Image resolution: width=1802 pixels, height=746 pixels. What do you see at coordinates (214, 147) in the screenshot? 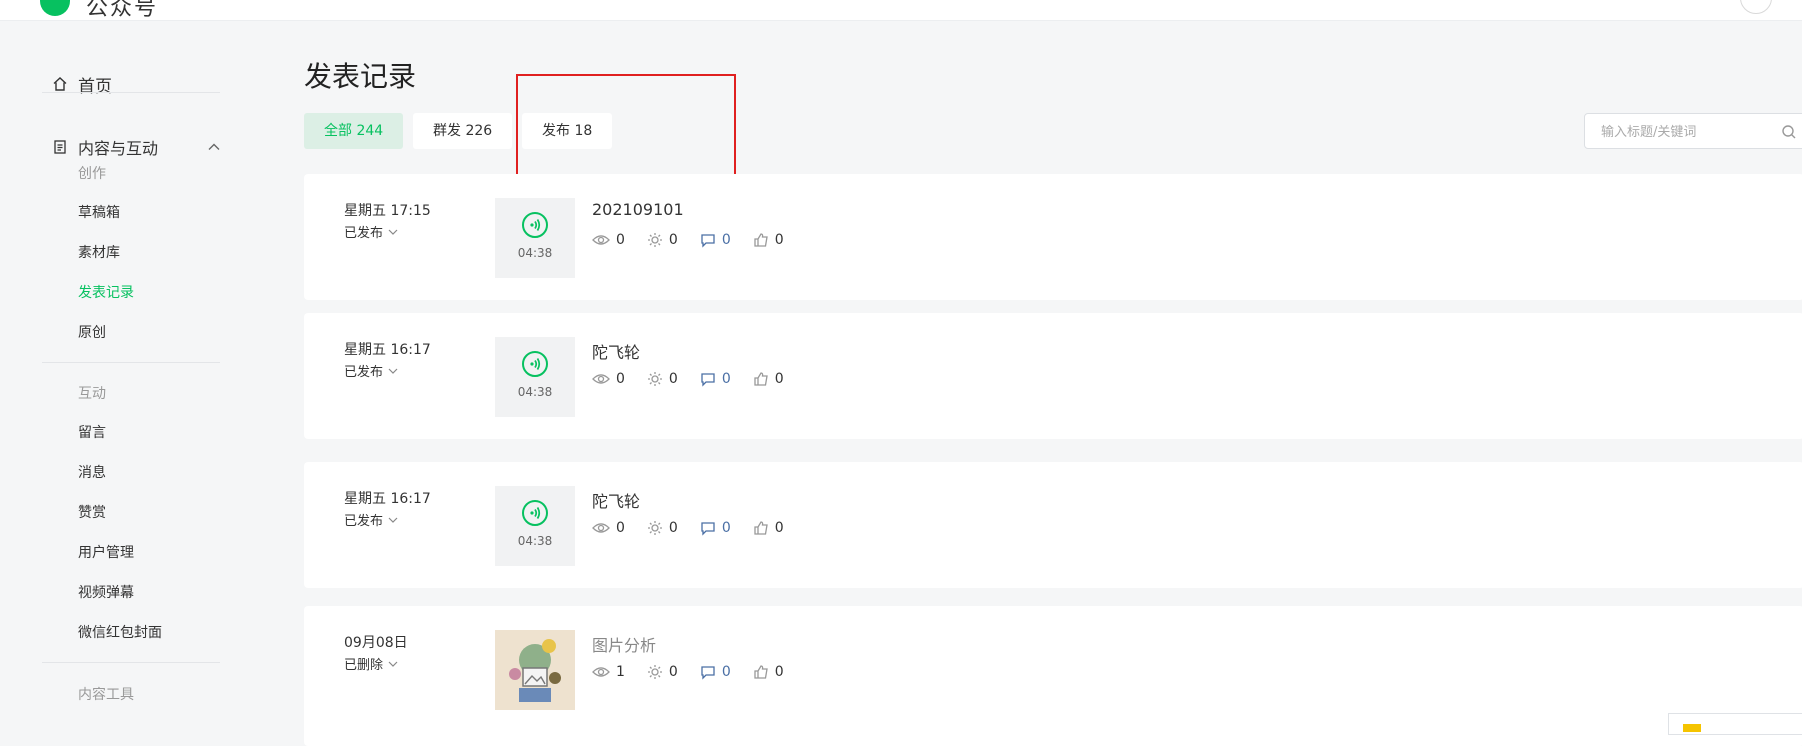
I see `chevron-up-icon` at bounding box center [214, 147].